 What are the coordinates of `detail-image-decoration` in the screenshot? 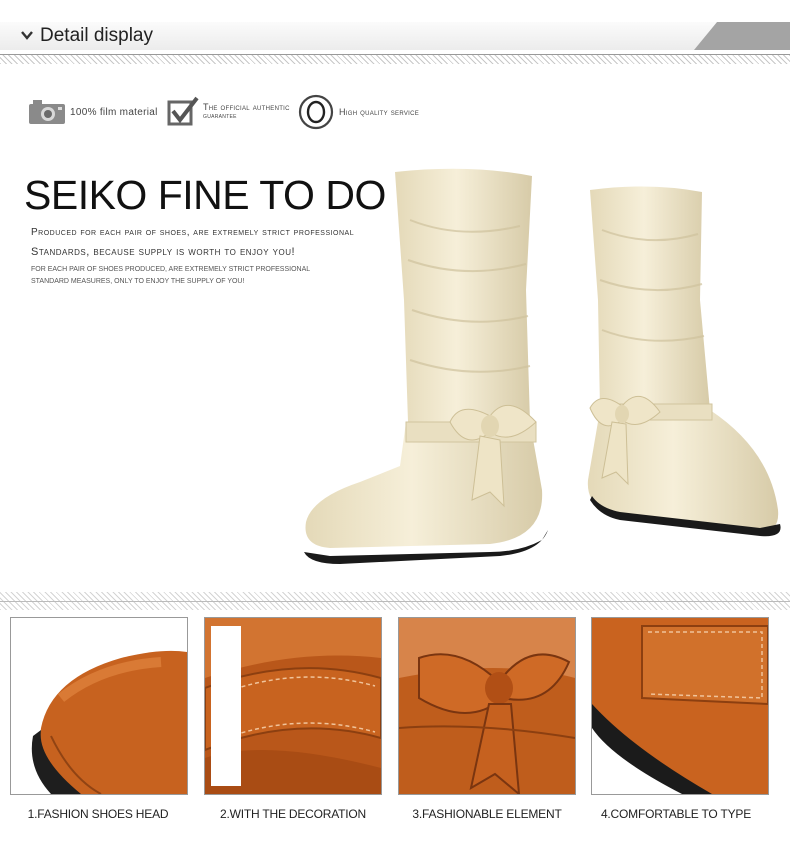 It's located at (293, 706).